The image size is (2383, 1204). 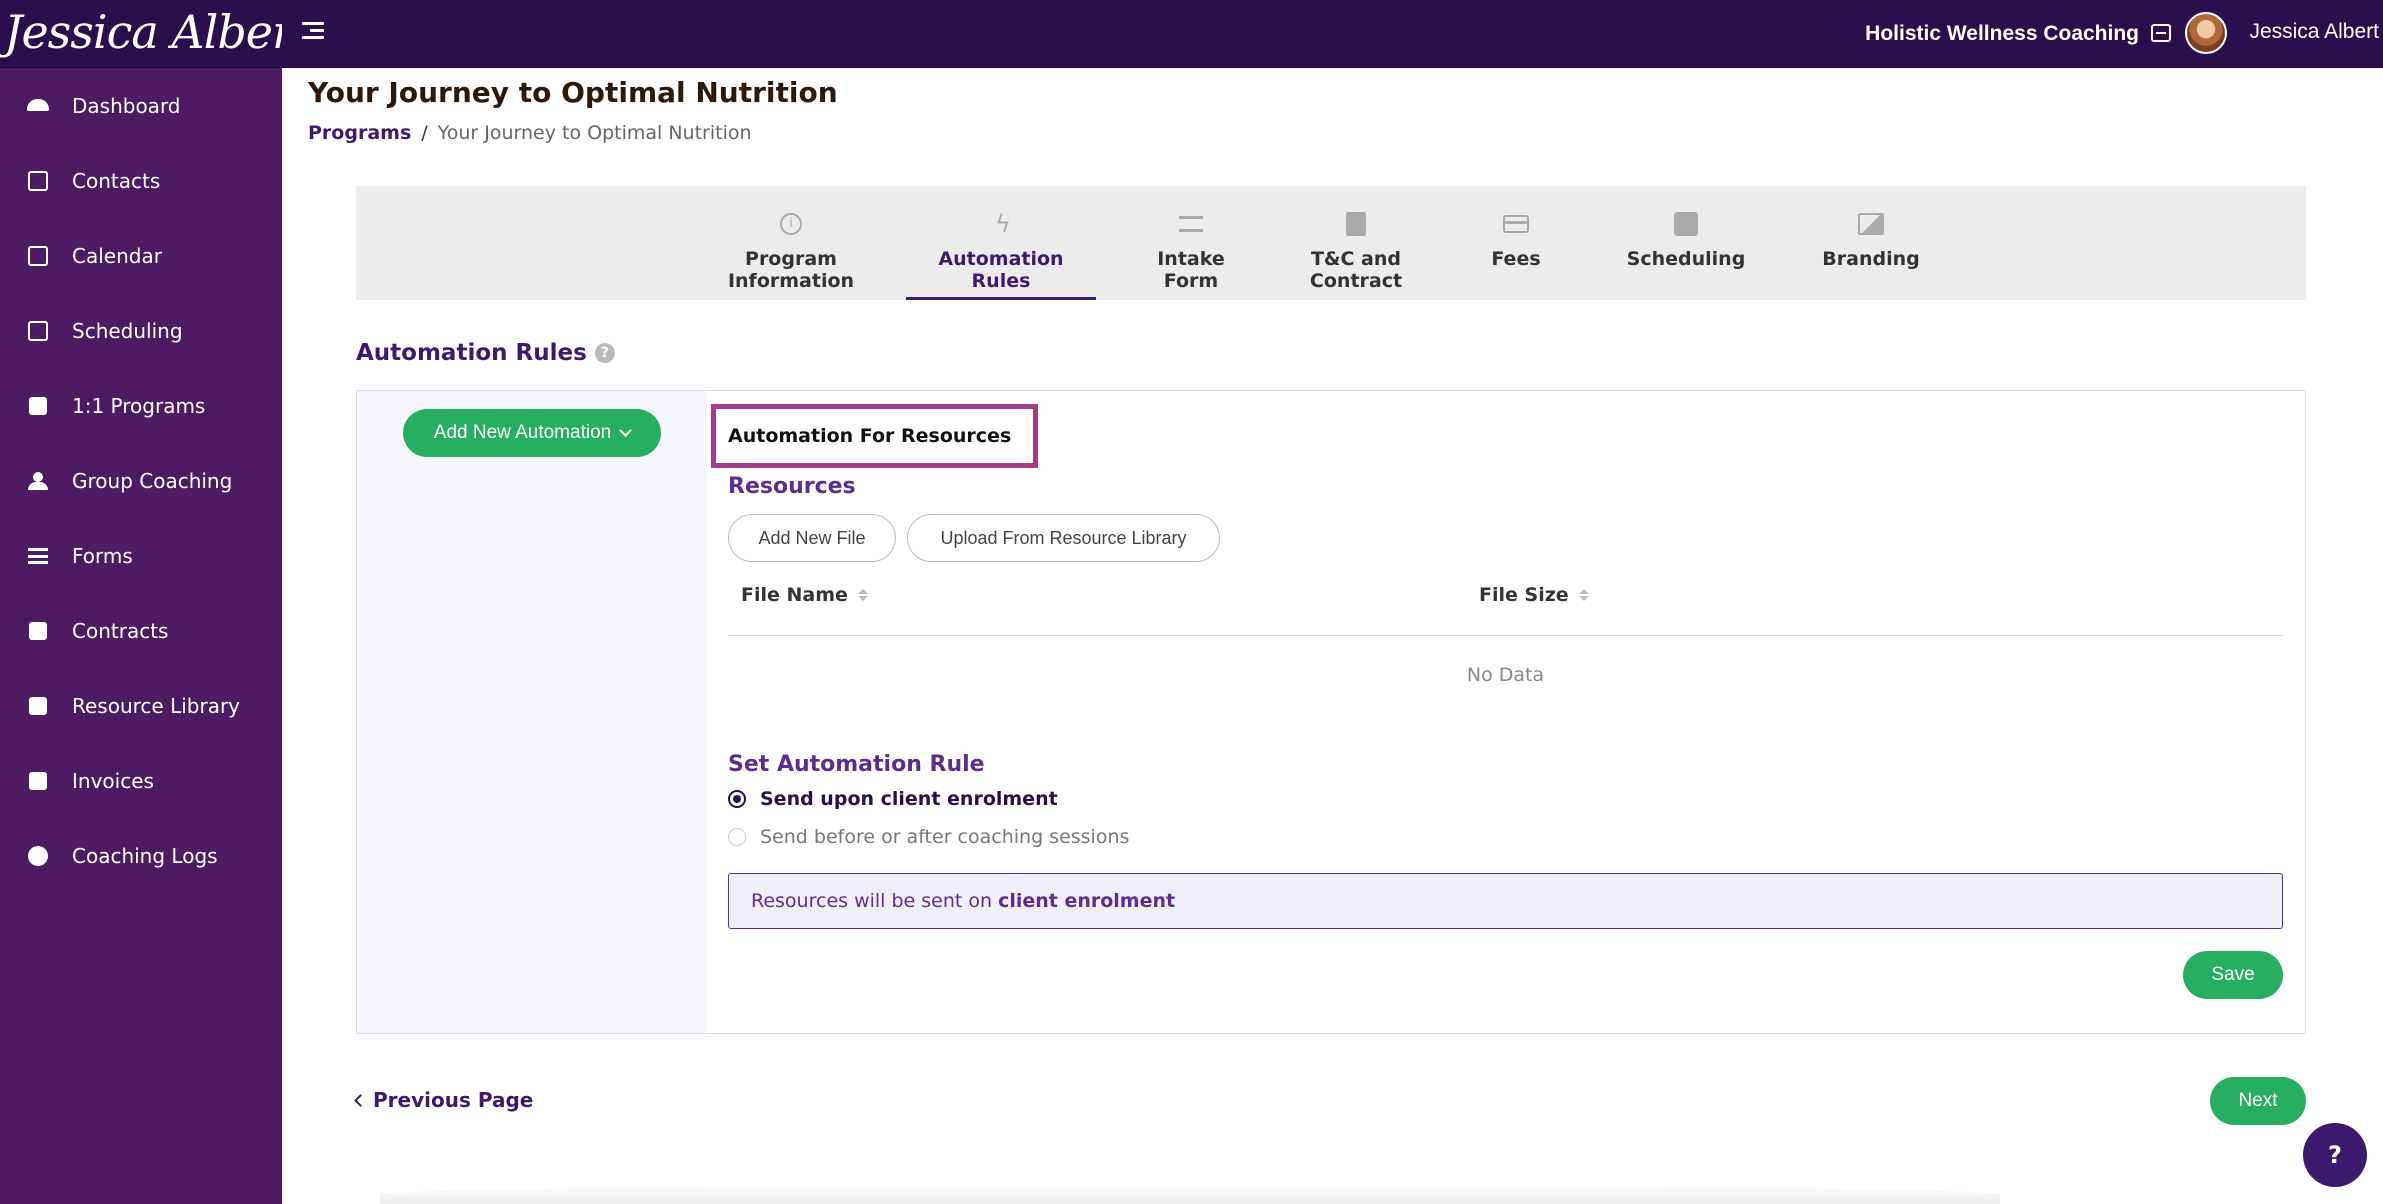 I want to click on avatar, so click(x=2206, y=33).